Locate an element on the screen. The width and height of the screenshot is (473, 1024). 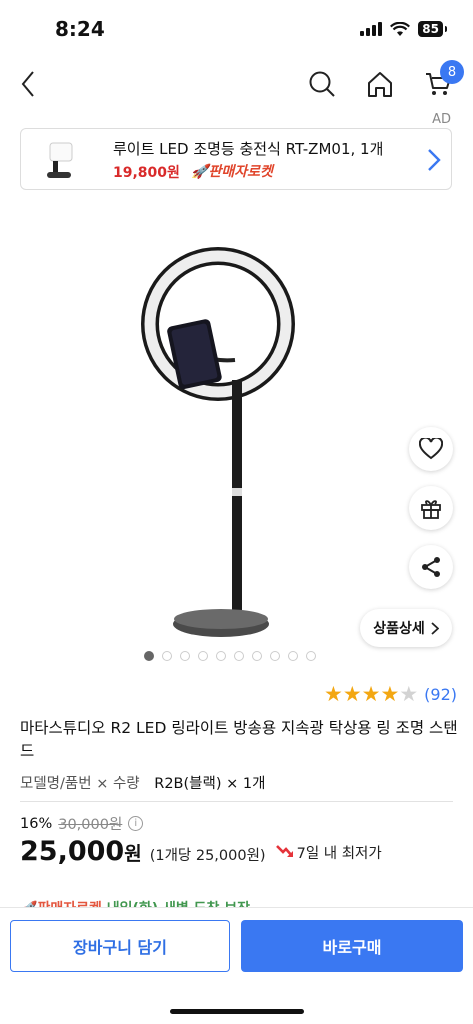
back-button is located at coordinates (28, 84).